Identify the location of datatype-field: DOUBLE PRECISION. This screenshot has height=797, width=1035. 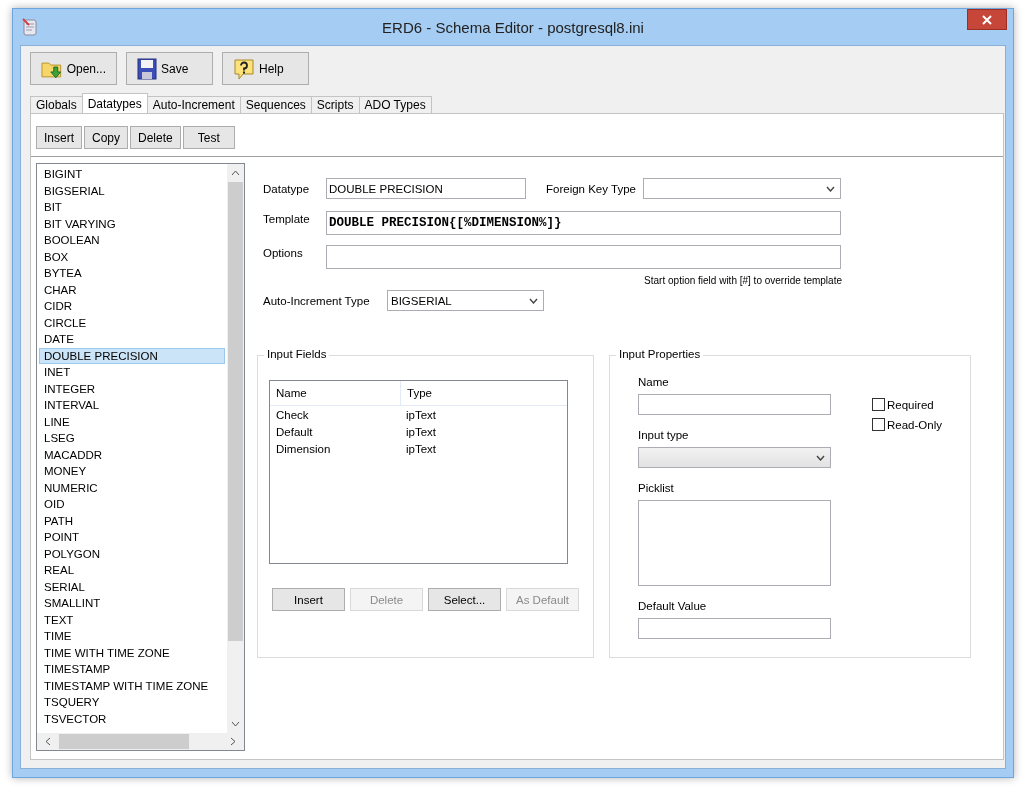
(426, 188).